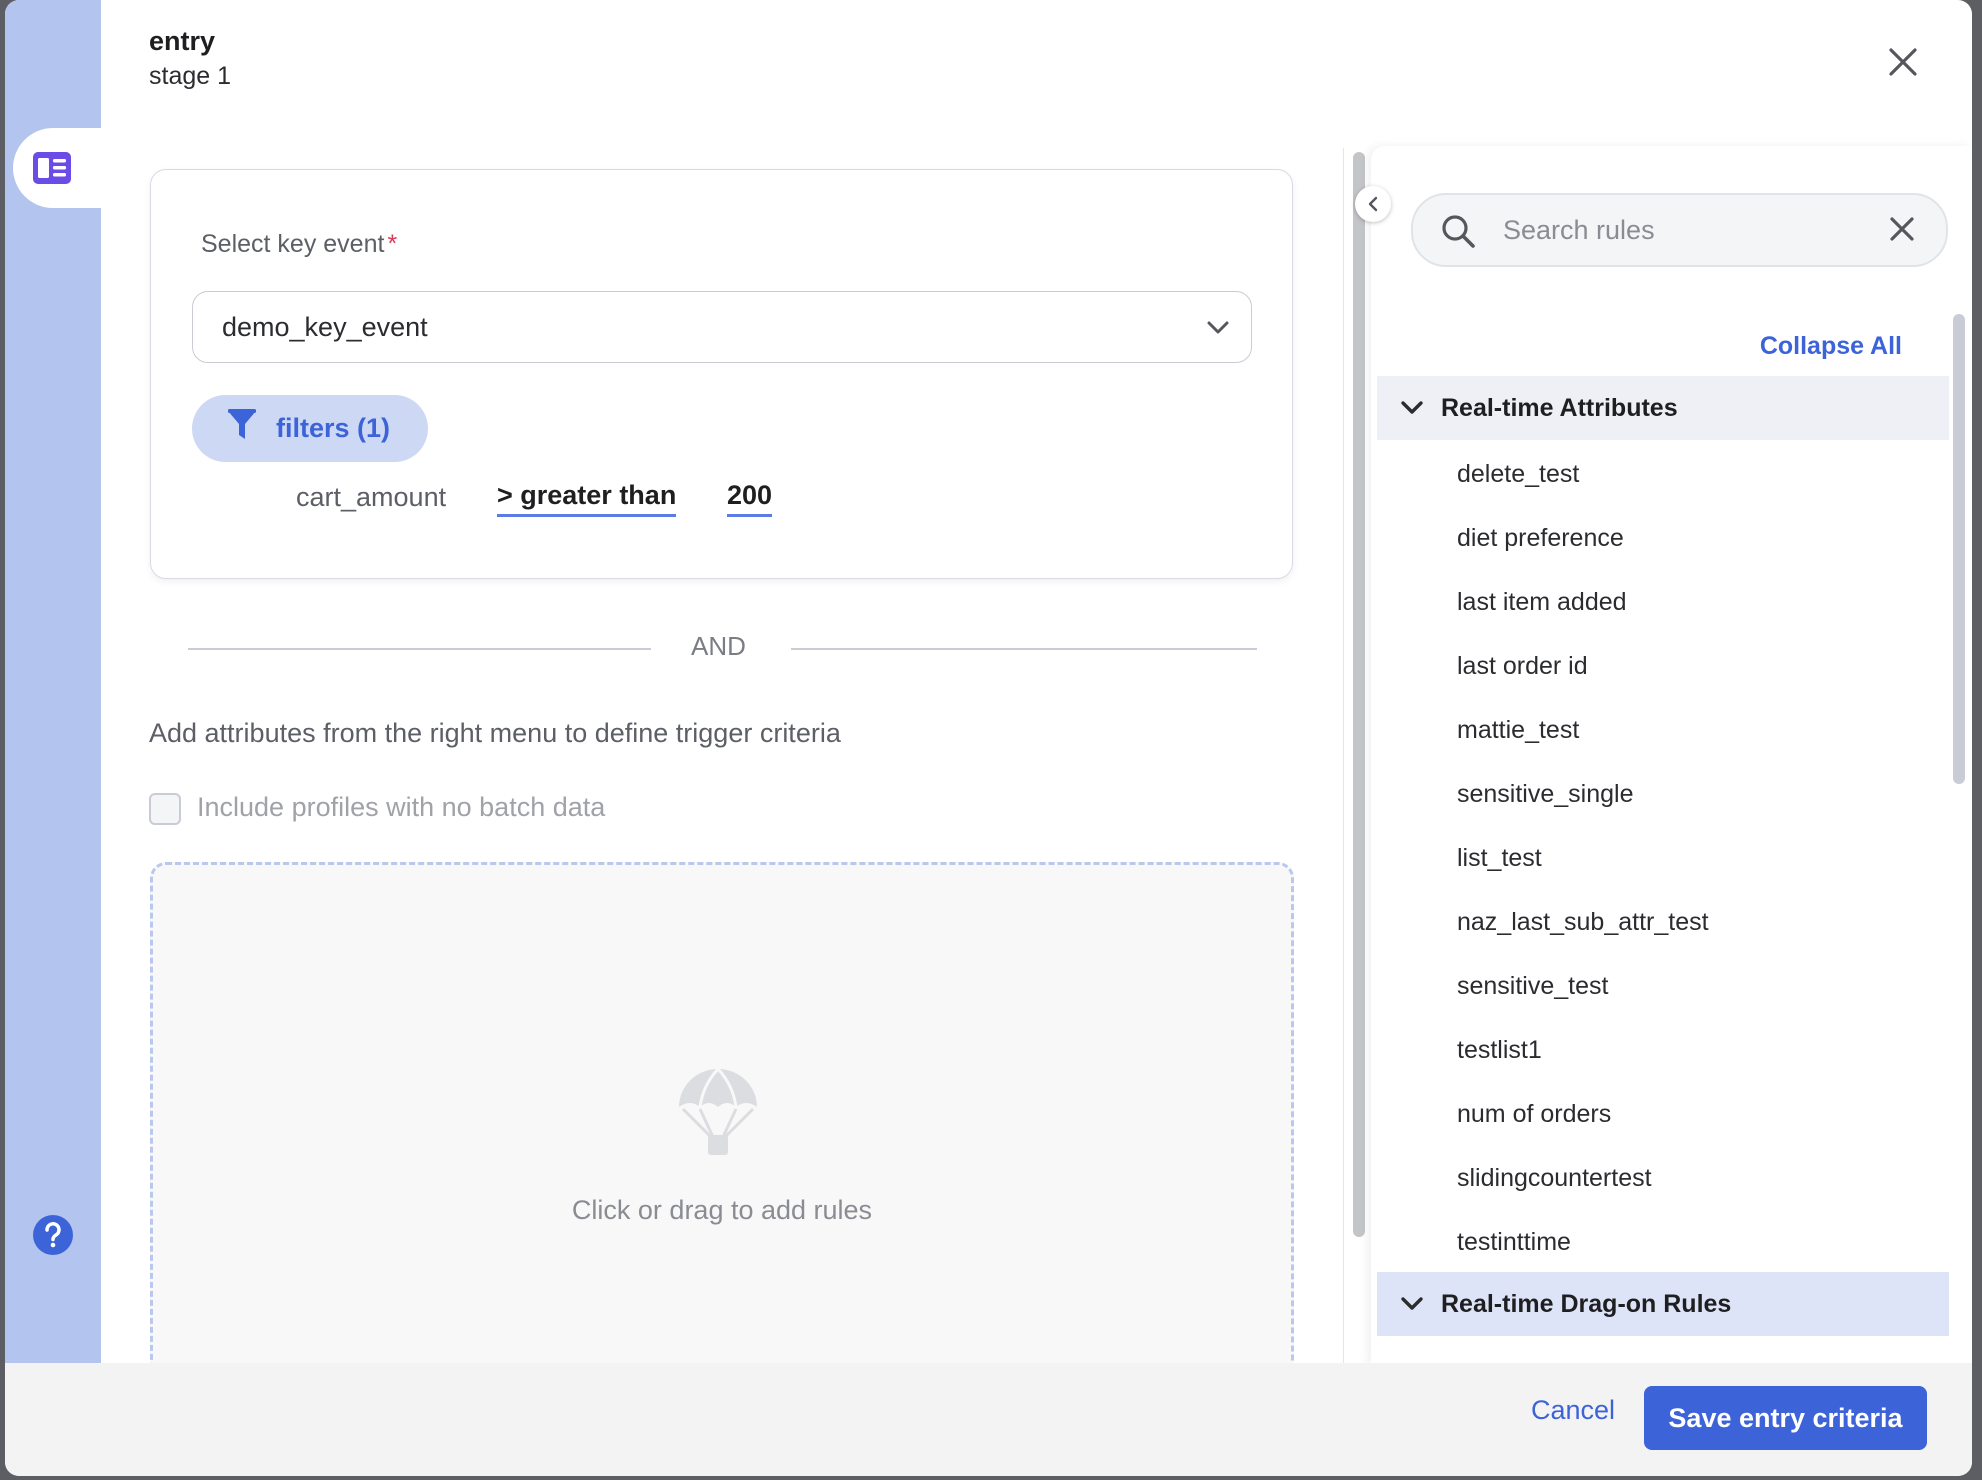 This screenshot has width=1982, height=1480. I want to click on collapse-panel-button, so click(1373, 204).